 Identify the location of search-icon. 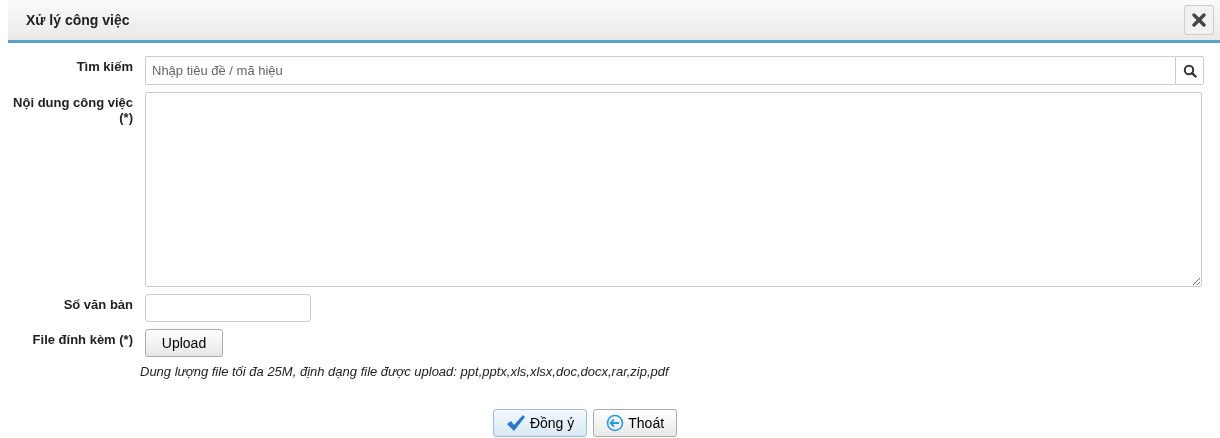
(1189, 70).